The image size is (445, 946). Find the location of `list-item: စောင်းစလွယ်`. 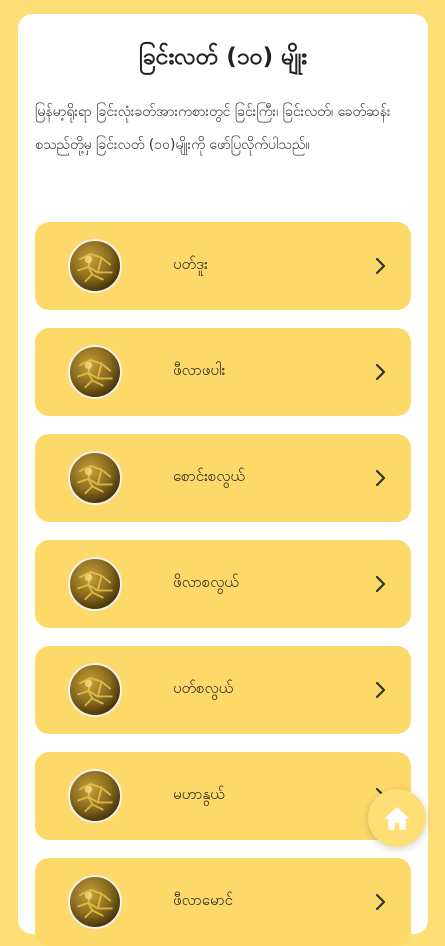

list-item: စောင်းစလွယ် is located at coordinates (223, 478).